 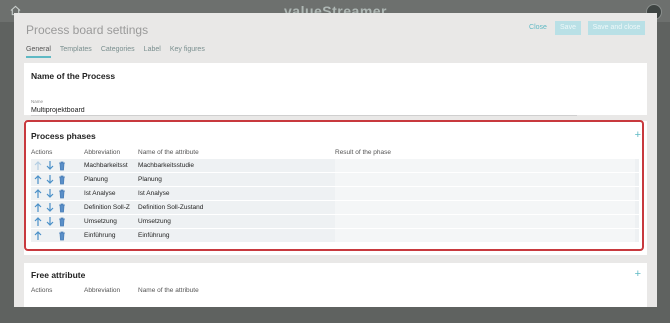 I want to click on free-attribute-title: Free attribute, so click(x=58, y=275).